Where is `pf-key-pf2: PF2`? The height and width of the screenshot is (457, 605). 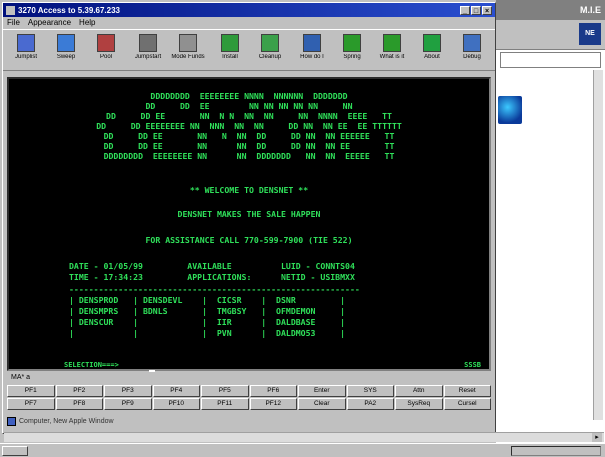
pf-key-pf2: PF2 is located at coordinates (79, 391).